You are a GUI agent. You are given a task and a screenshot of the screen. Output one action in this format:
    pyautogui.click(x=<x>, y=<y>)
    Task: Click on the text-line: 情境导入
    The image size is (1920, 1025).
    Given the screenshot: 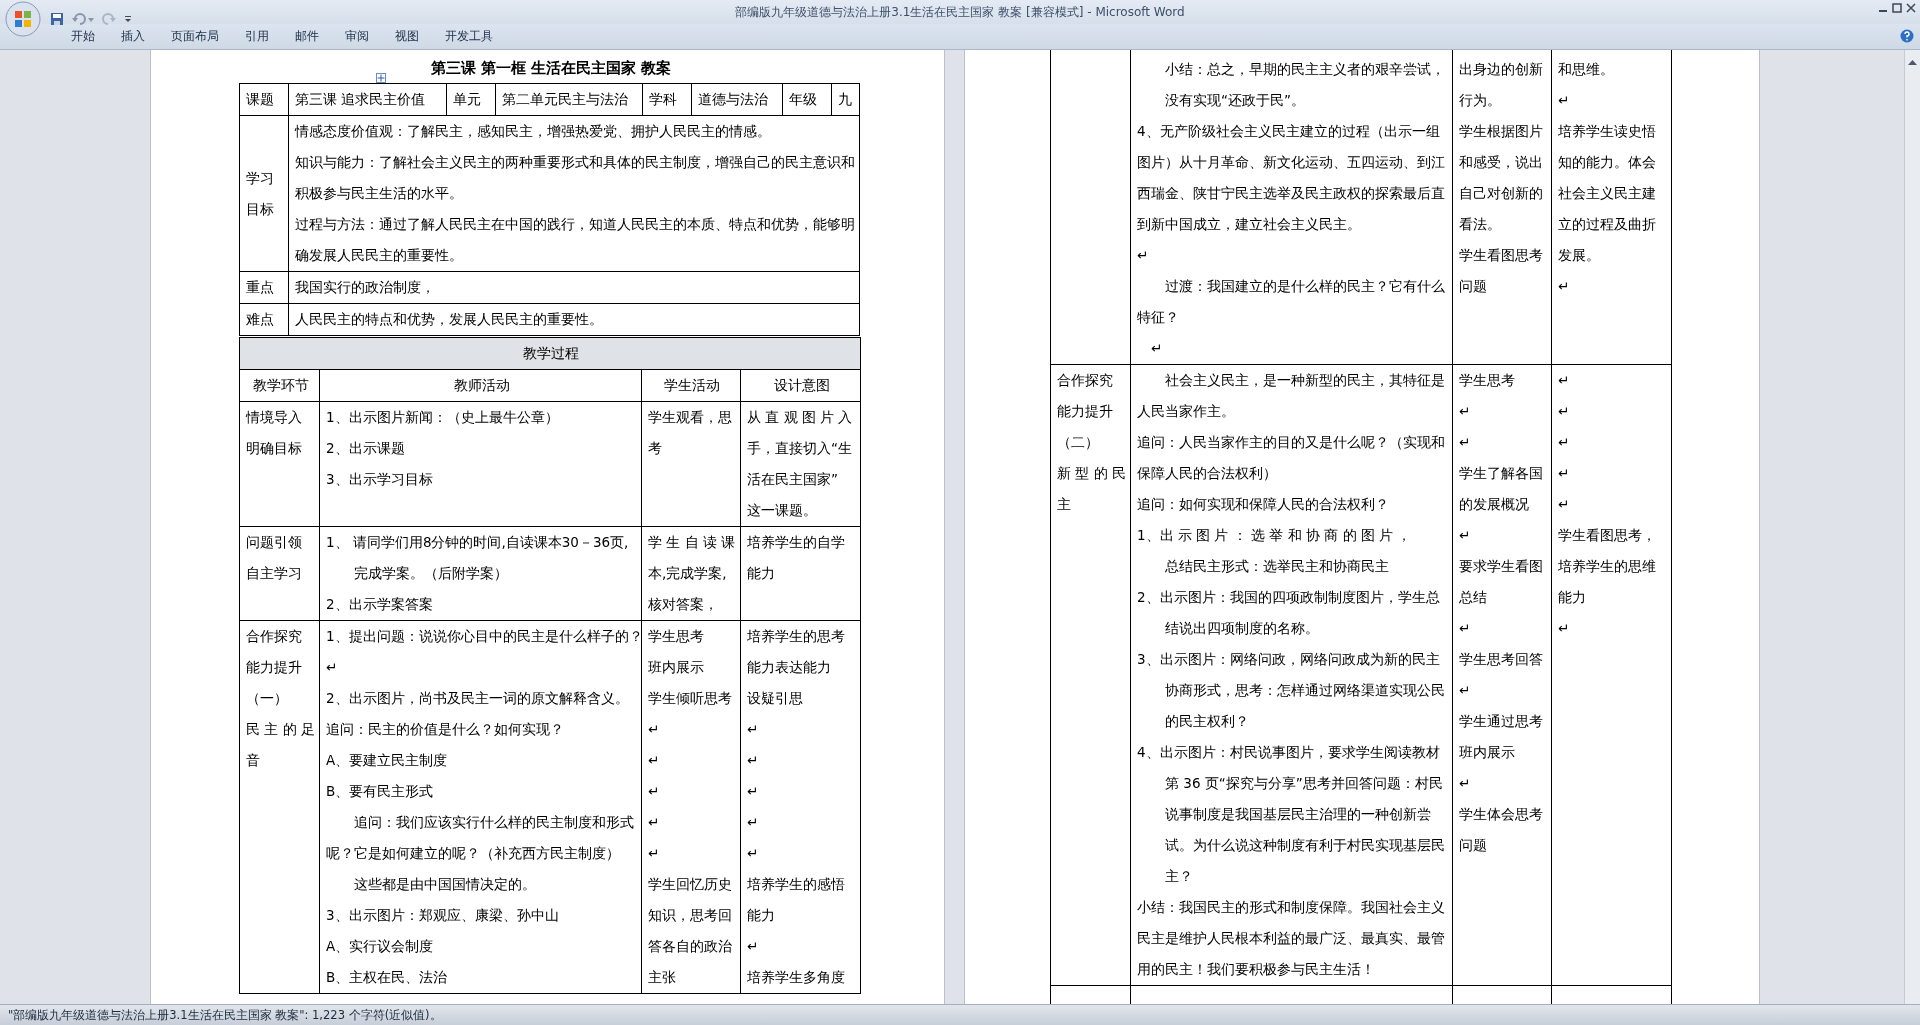 What is the action you would take?
    pyautogui.click(x=274, y=417)
    